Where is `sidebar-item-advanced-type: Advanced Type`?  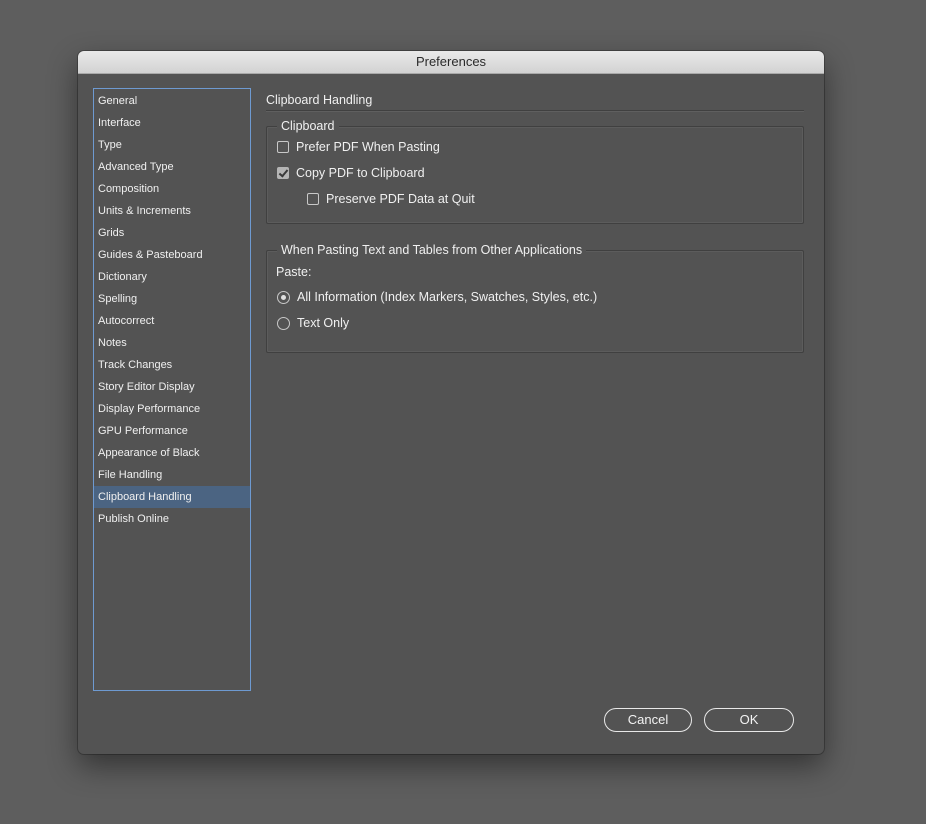
sidebar-item-advanced-type: Advanced Type is located at coordinates (172, 167).